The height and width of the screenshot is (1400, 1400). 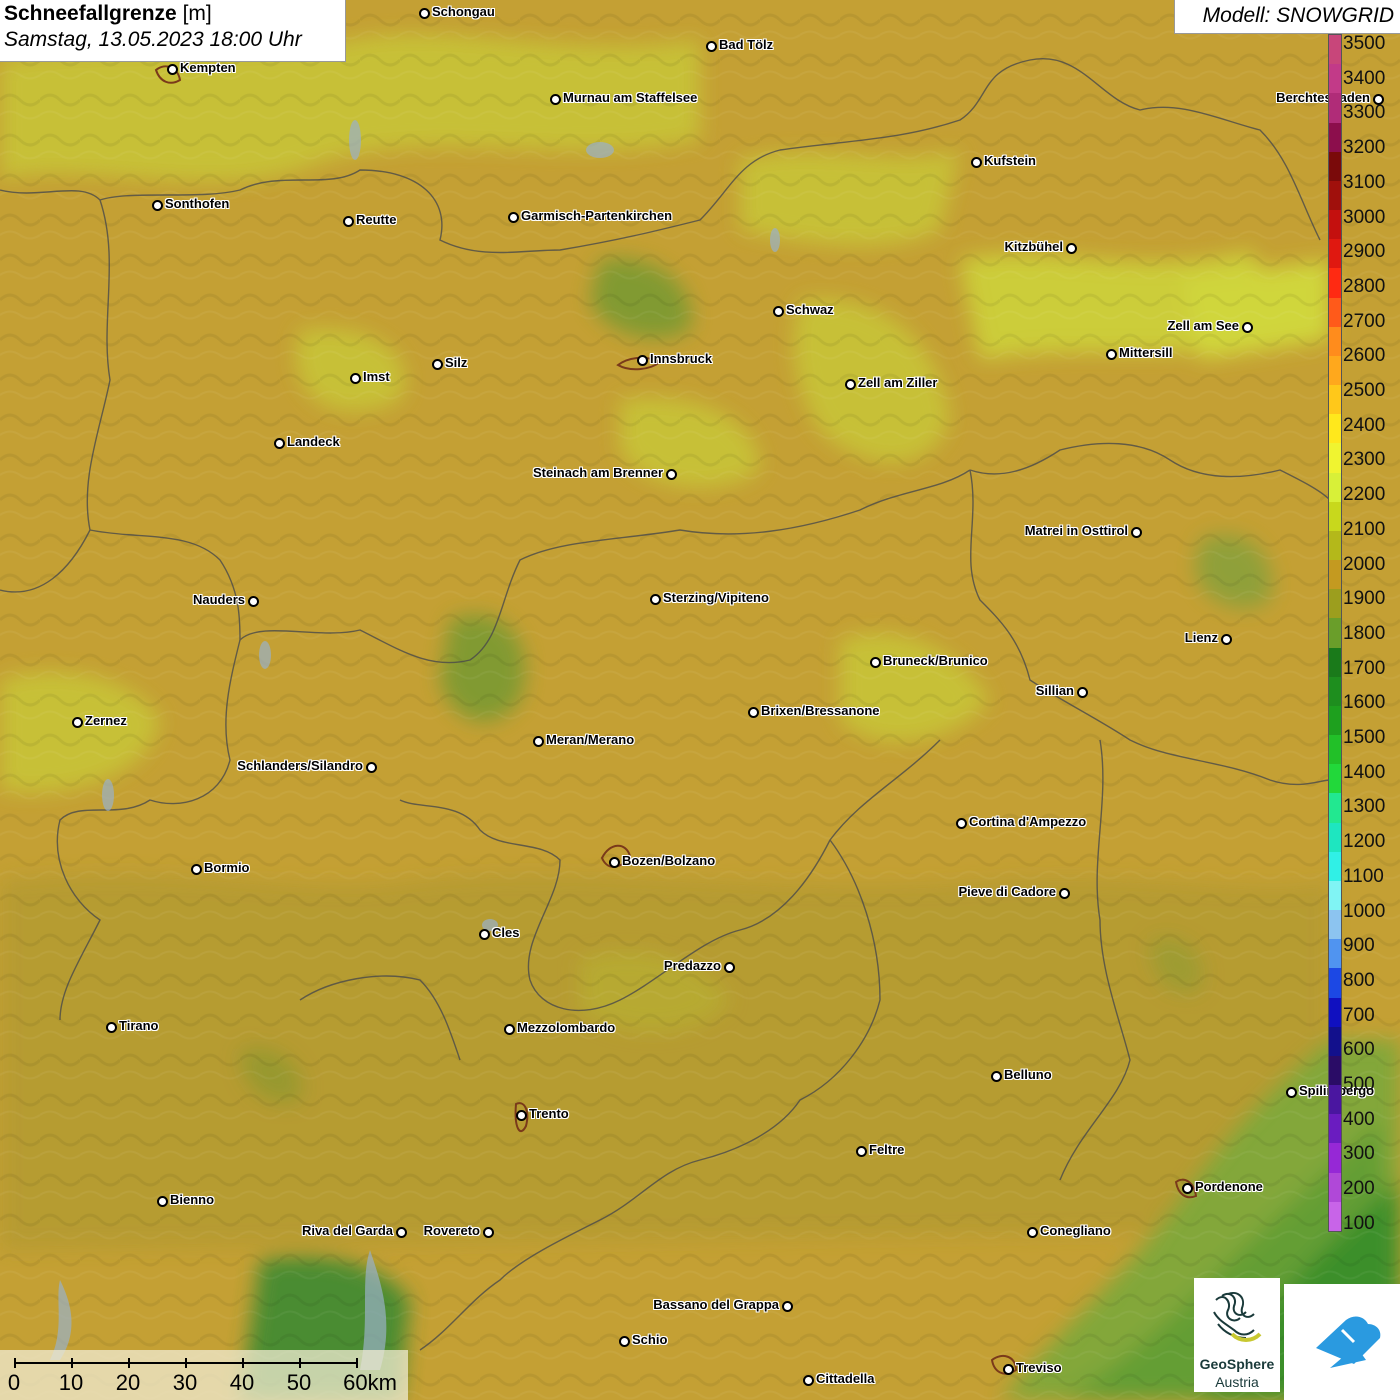 What do you see at coordinates (1359, 1050) in the screenshot?
I see `legend-label: 600` at bounding box center [1359, 1050].